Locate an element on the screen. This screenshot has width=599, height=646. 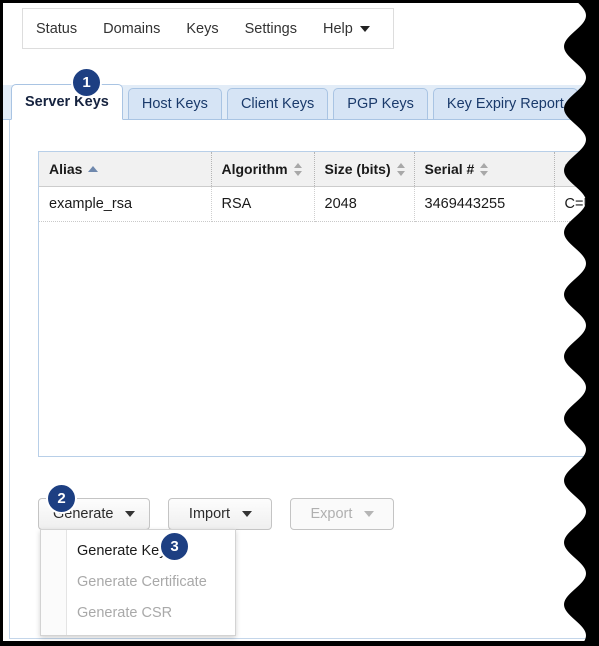
table-row: example_rsa RSA 2048 3469443255 C=USA is located at coordinates (318, 204).